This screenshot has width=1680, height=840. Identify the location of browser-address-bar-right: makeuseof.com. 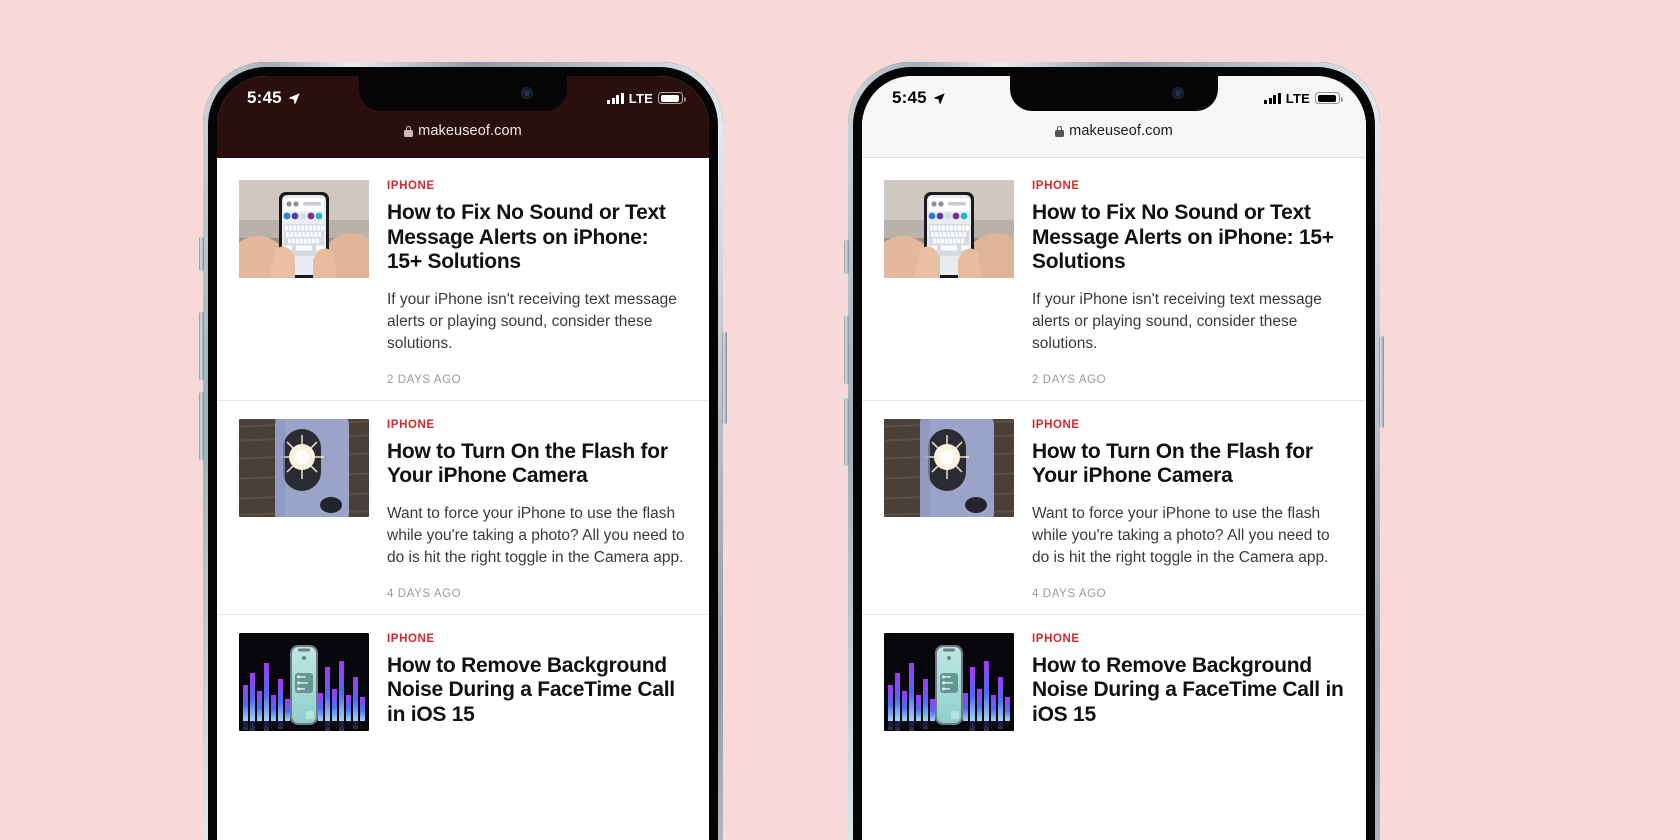
(1114, 139).